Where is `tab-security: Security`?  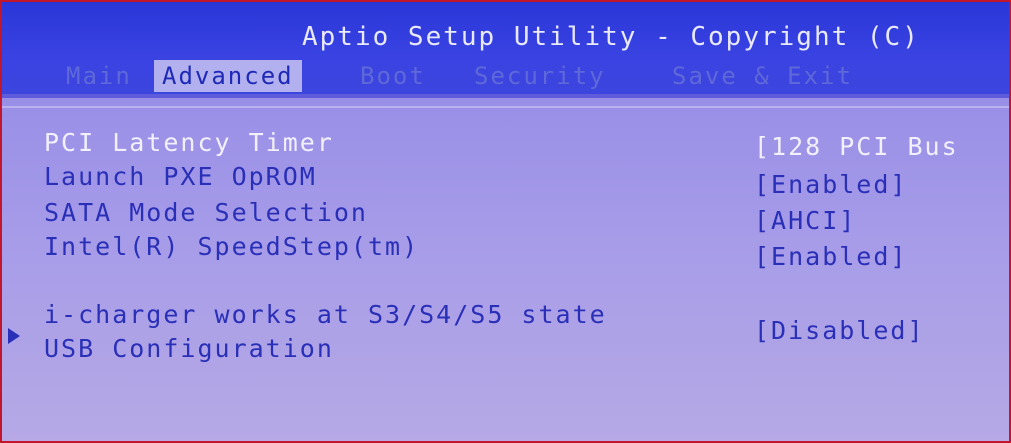 tab-security: Security is located at coordinates (540, 76).